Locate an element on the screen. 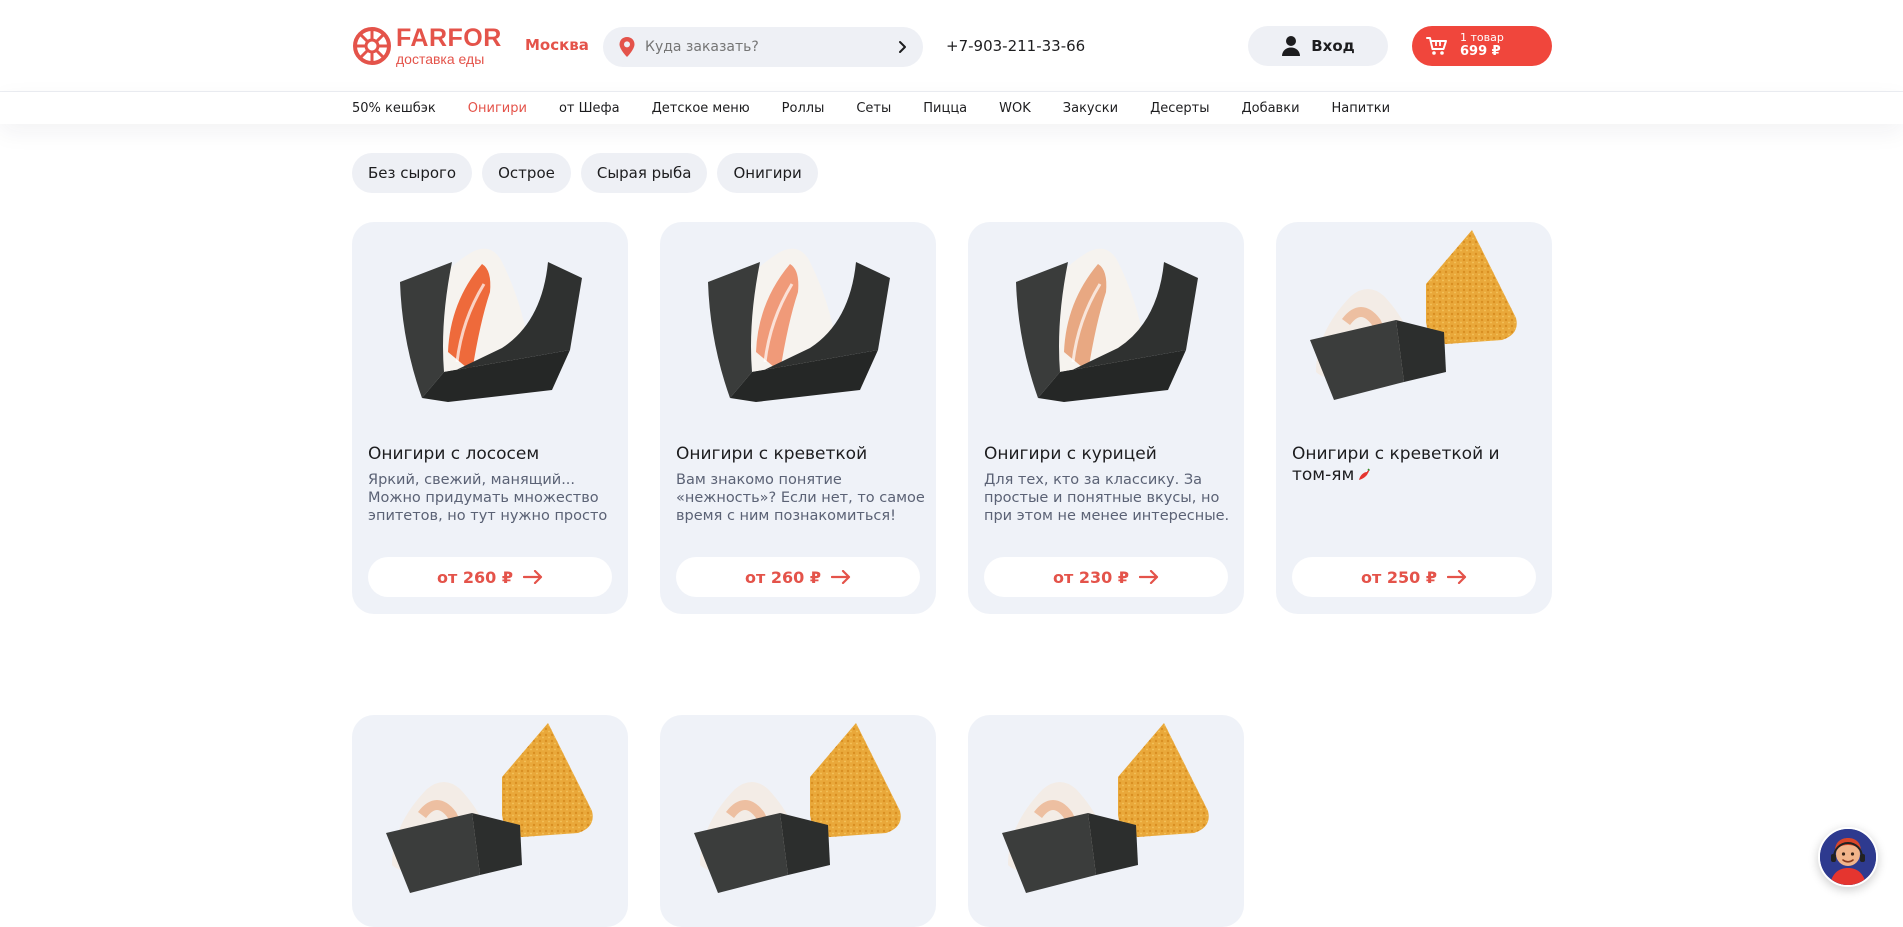  nav-item: Пицца is located at coordinates (945, 108).